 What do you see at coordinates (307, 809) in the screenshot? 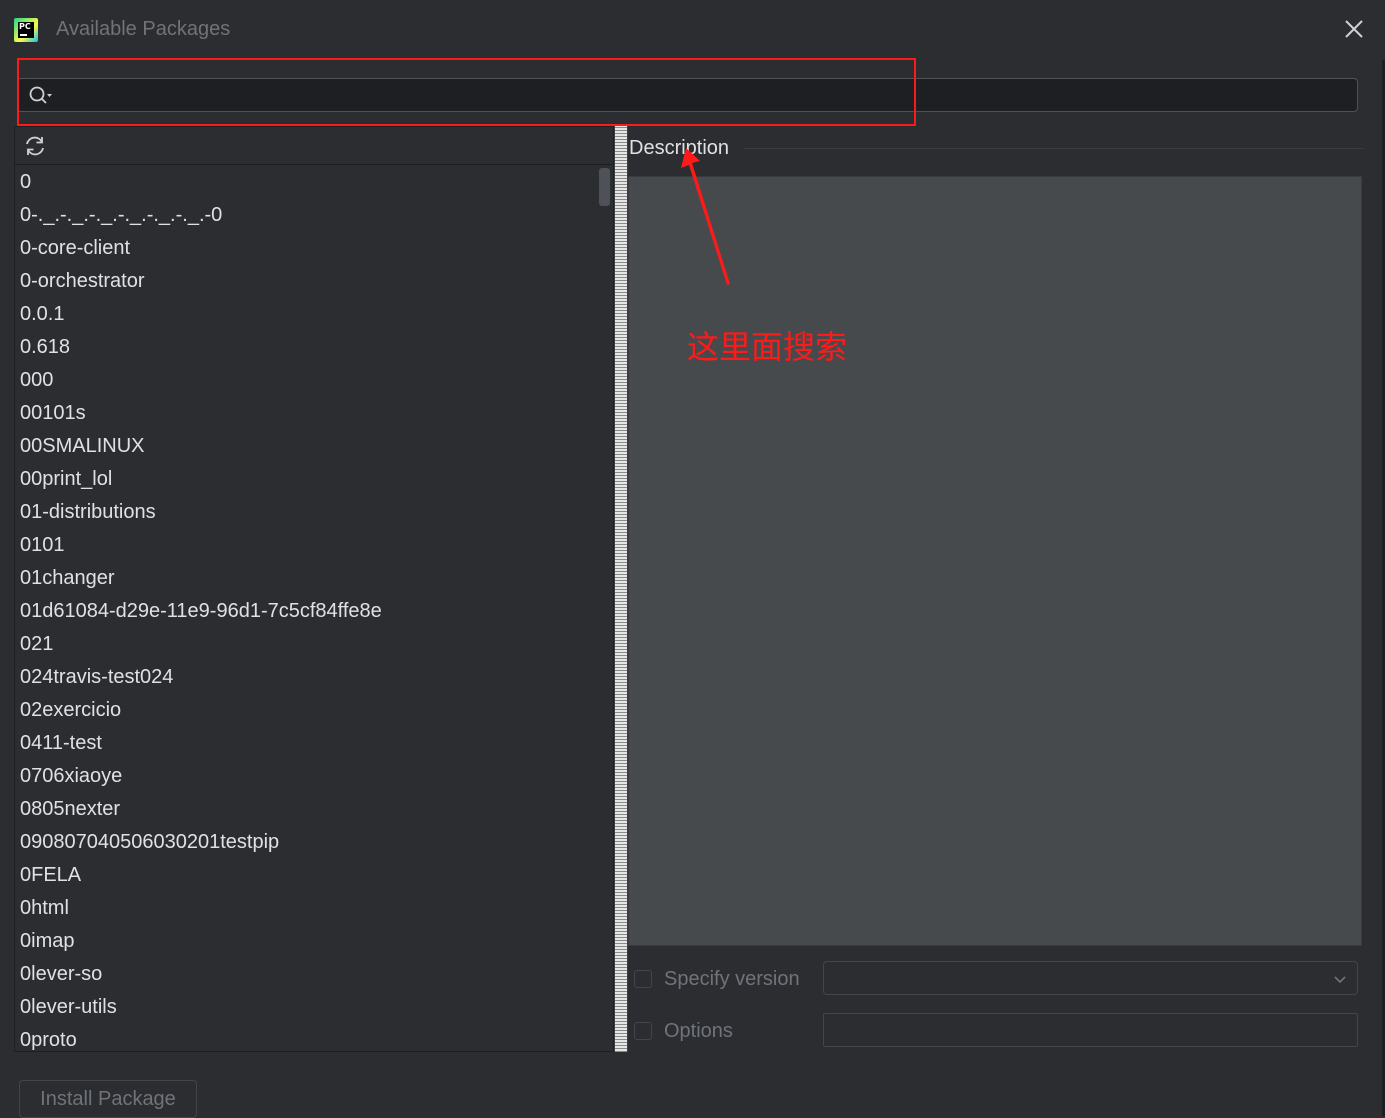
I see `list-item: 0805nexter` at bounding box center [307, 809].